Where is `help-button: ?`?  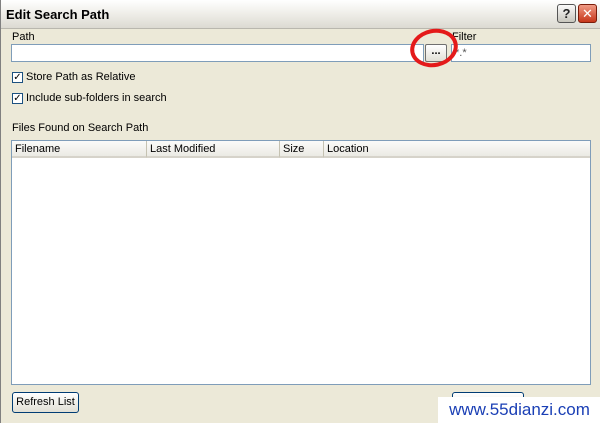 help-button: ? is located at coordinates (566, 13).